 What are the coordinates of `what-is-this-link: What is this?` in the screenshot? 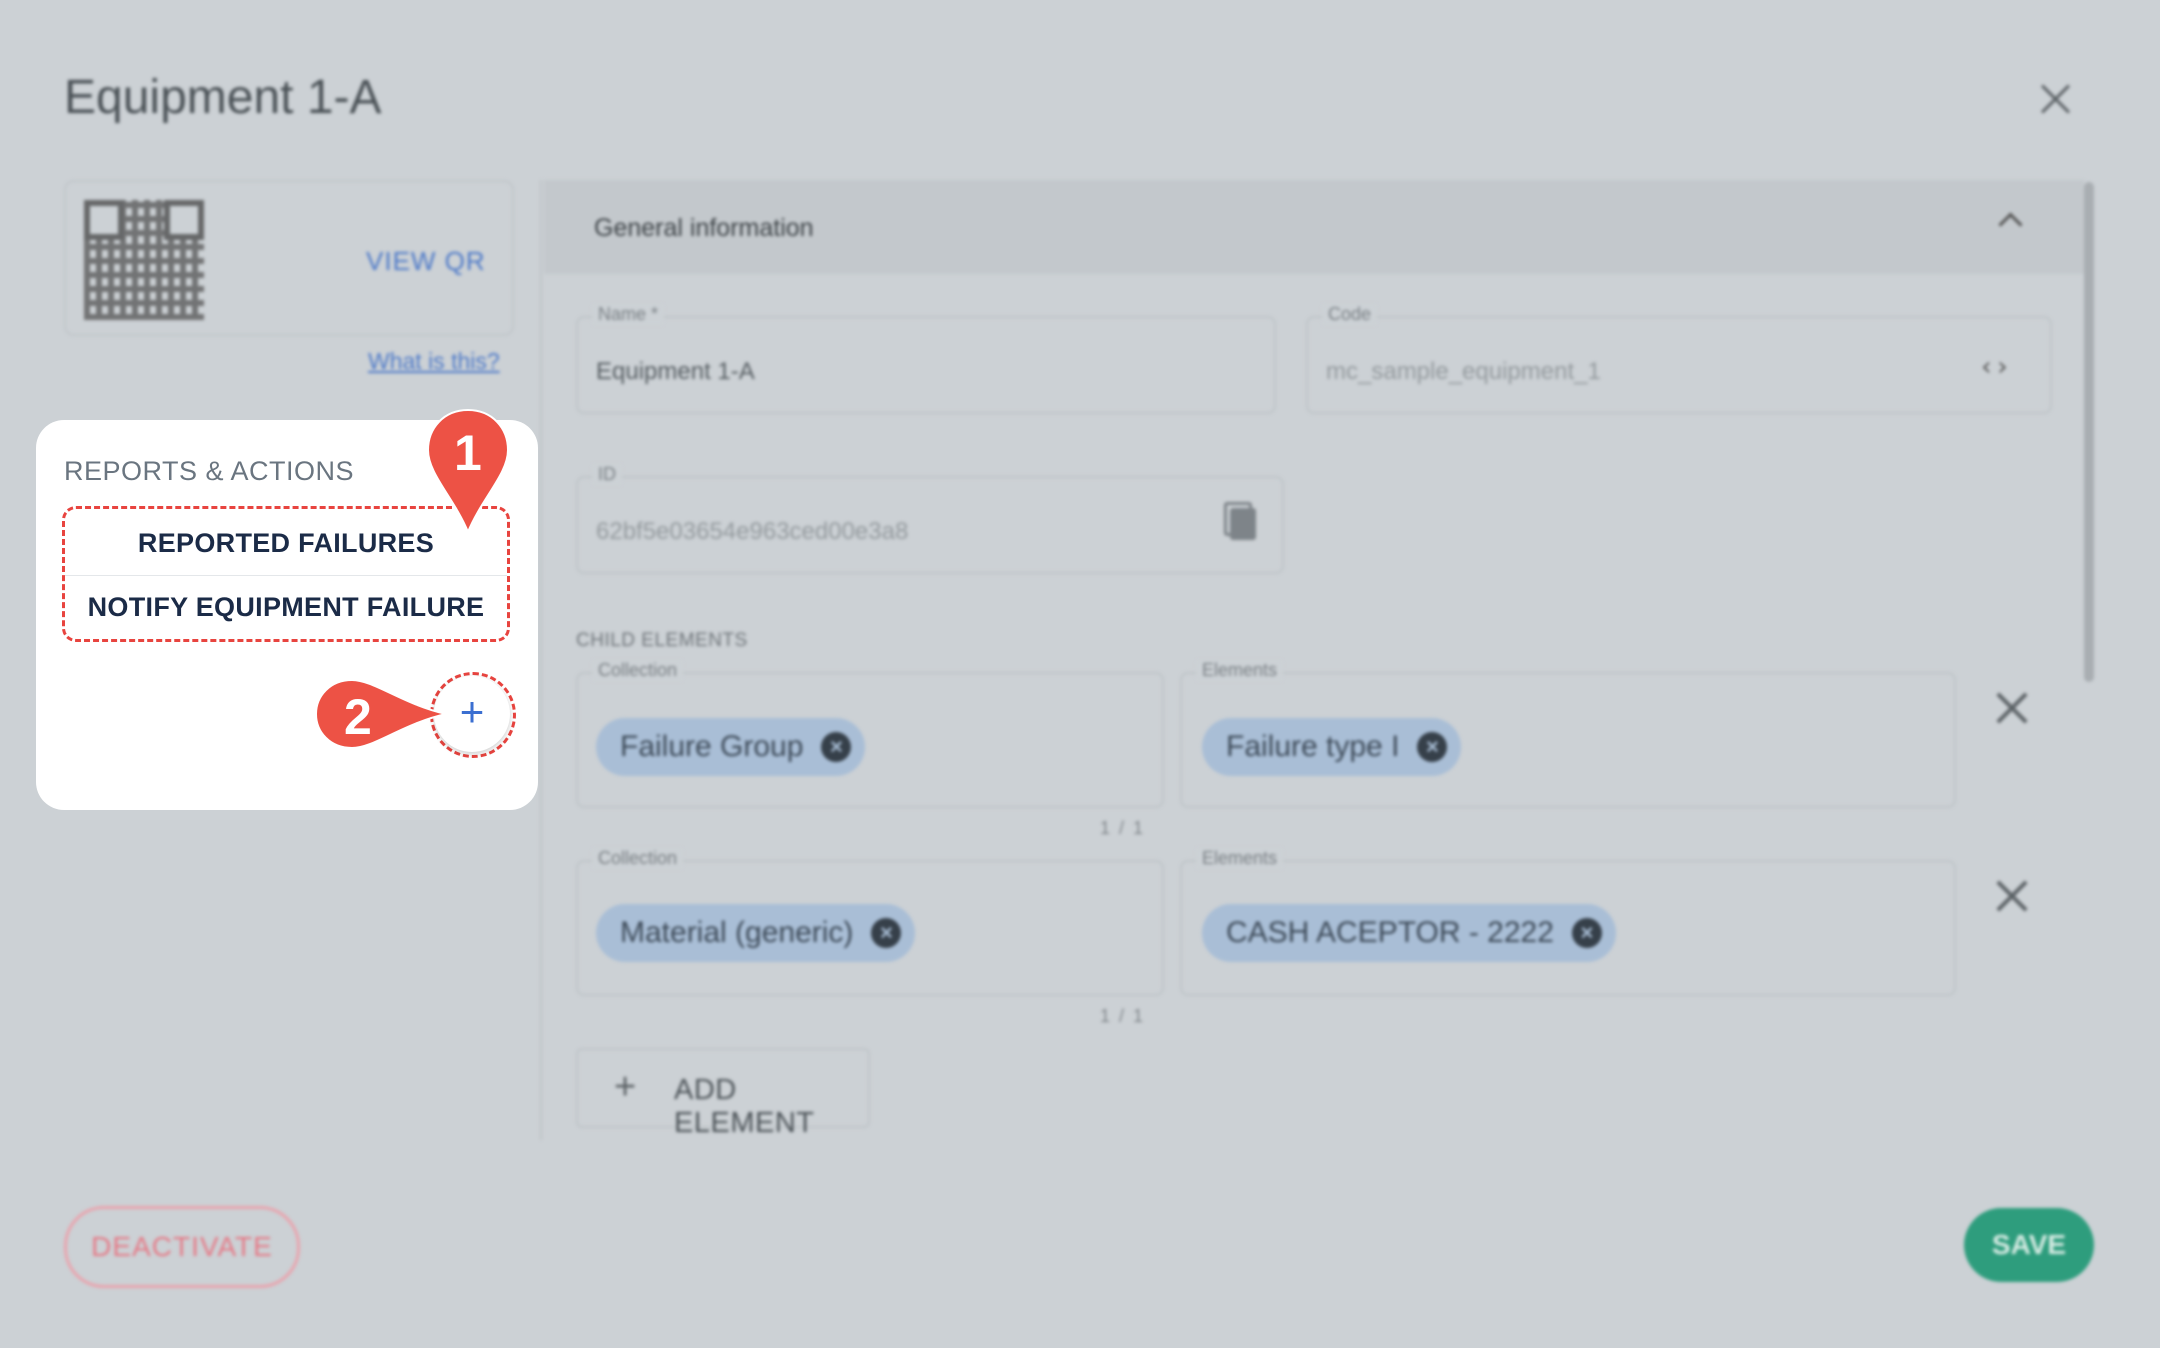 It's located at (434, 361).